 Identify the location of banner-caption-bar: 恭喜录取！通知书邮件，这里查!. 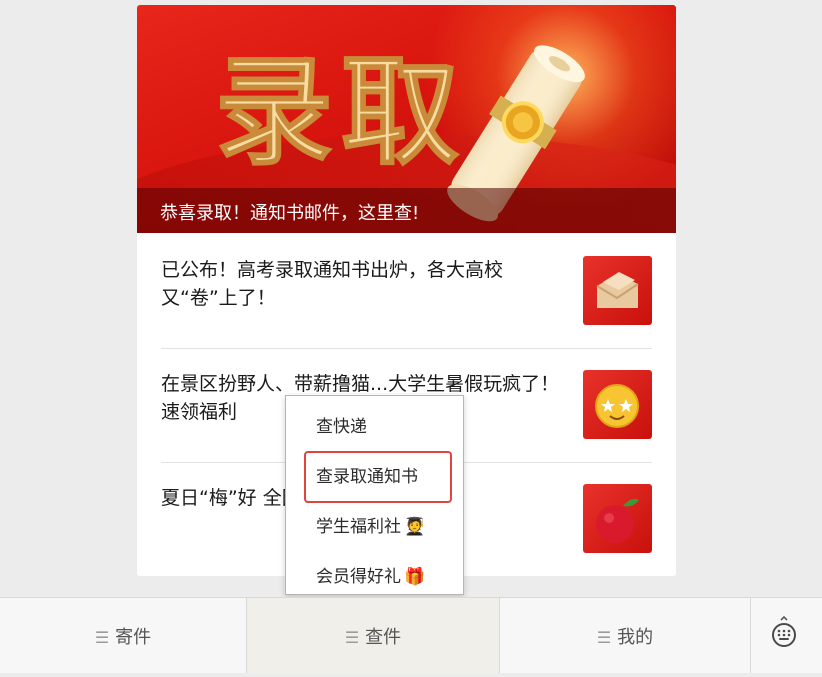
(406, 210).